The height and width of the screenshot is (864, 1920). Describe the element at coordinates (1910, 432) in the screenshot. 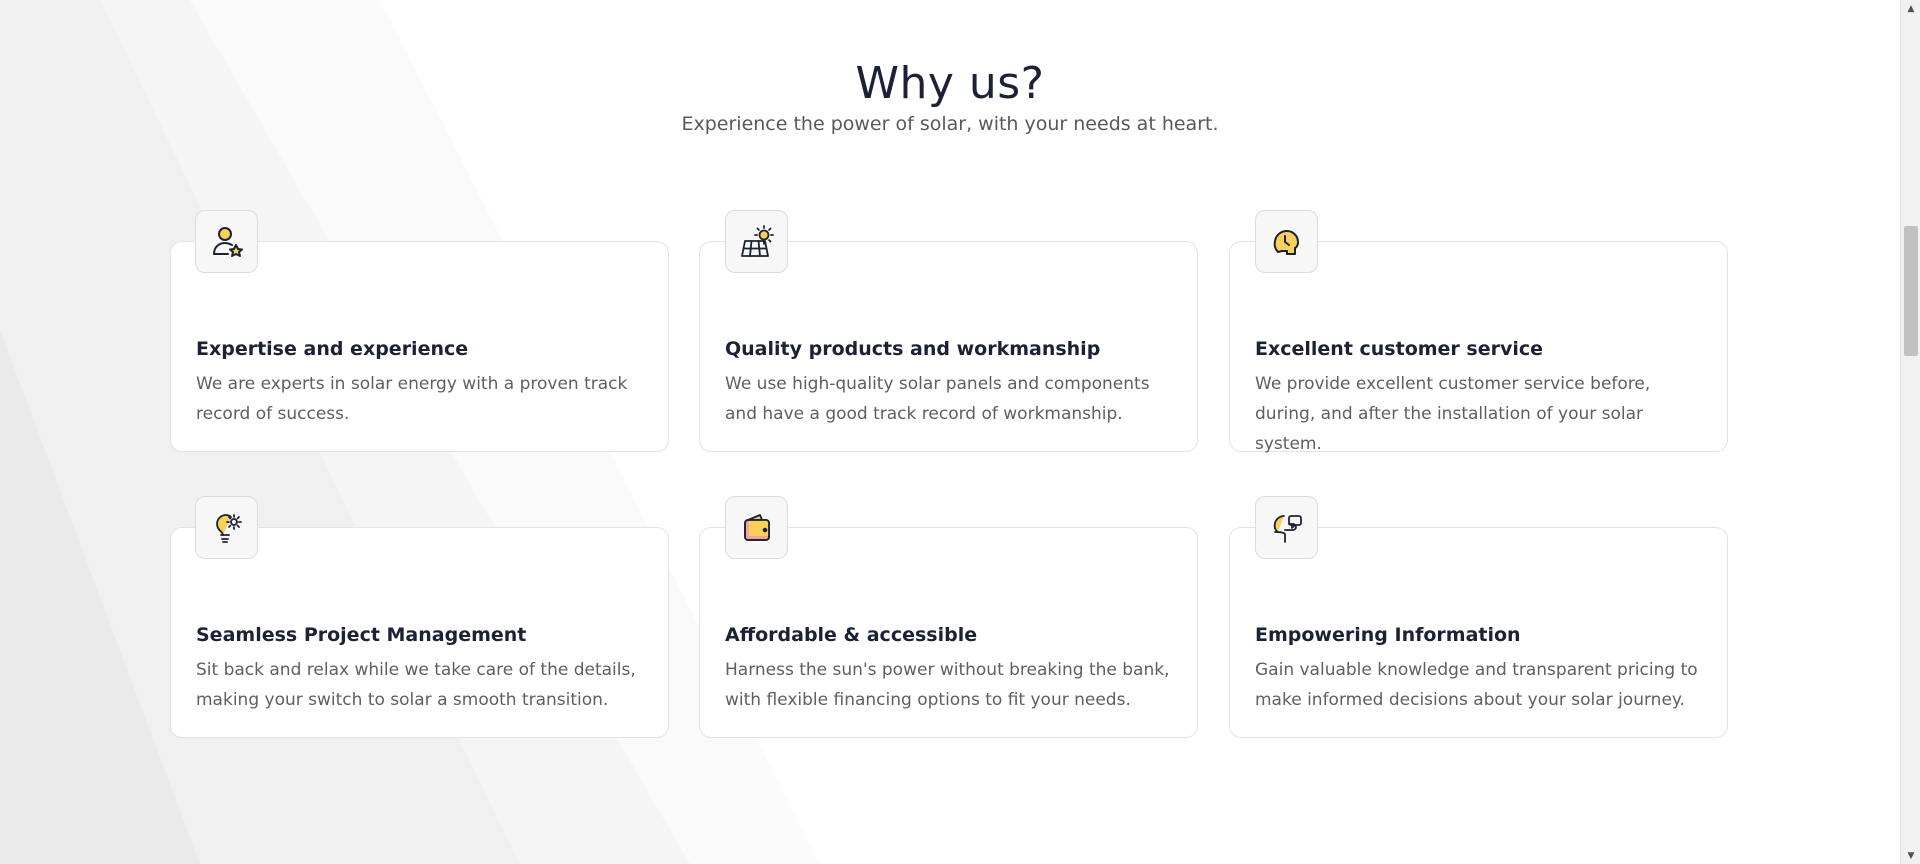

I see `vertical-scrollbar: ▲ ▼` at that location.